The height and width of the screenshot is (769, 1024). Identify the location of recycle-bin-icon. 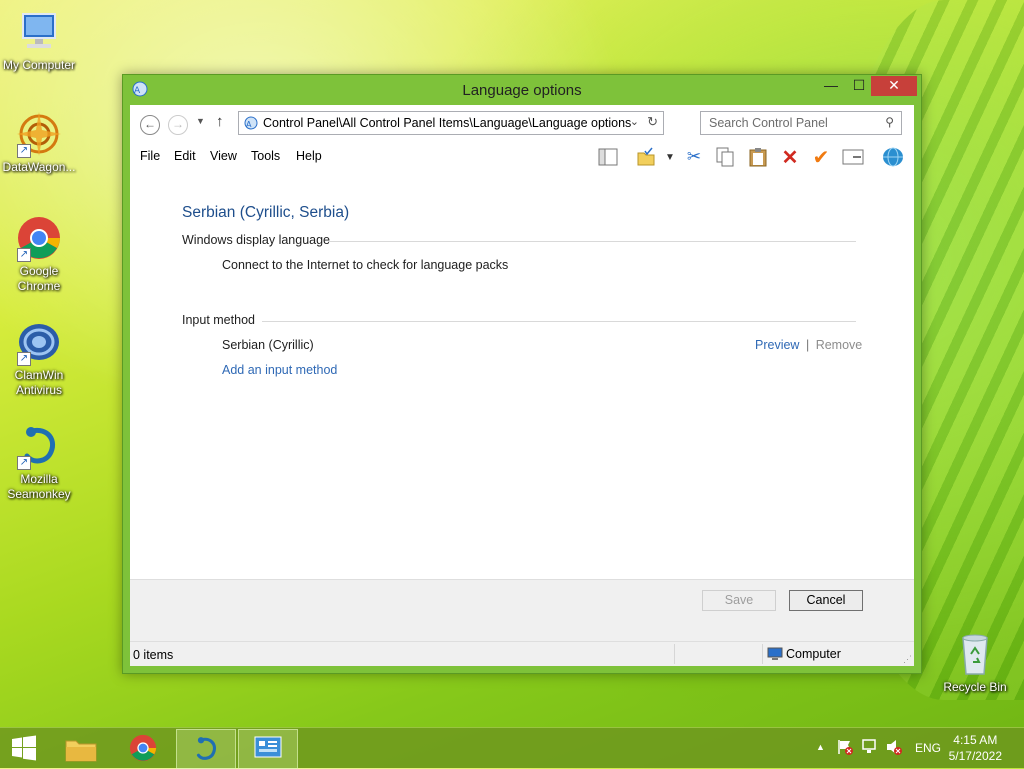
(975, 654).